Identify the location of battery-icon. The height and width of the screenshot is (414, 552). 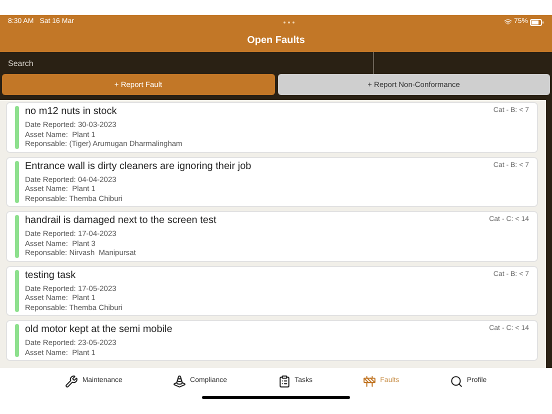
(537, 22).